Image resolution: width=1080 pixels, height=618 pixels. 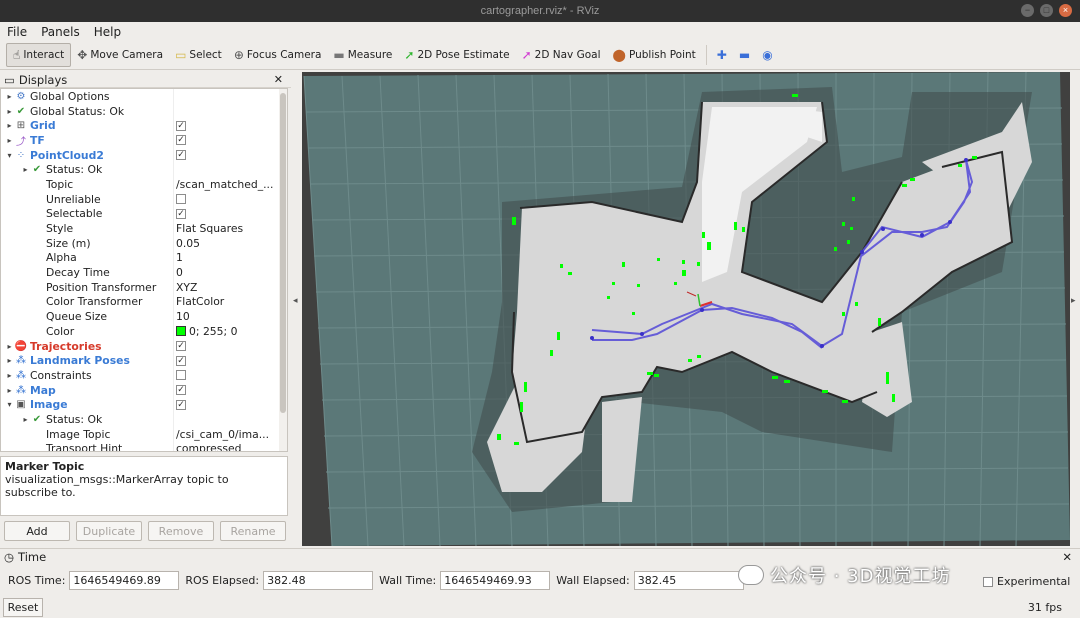 What do you see at coordinates (225, 243) in the screenshot?
I see `display-value: 0.05` at bounding box center [225, 243].